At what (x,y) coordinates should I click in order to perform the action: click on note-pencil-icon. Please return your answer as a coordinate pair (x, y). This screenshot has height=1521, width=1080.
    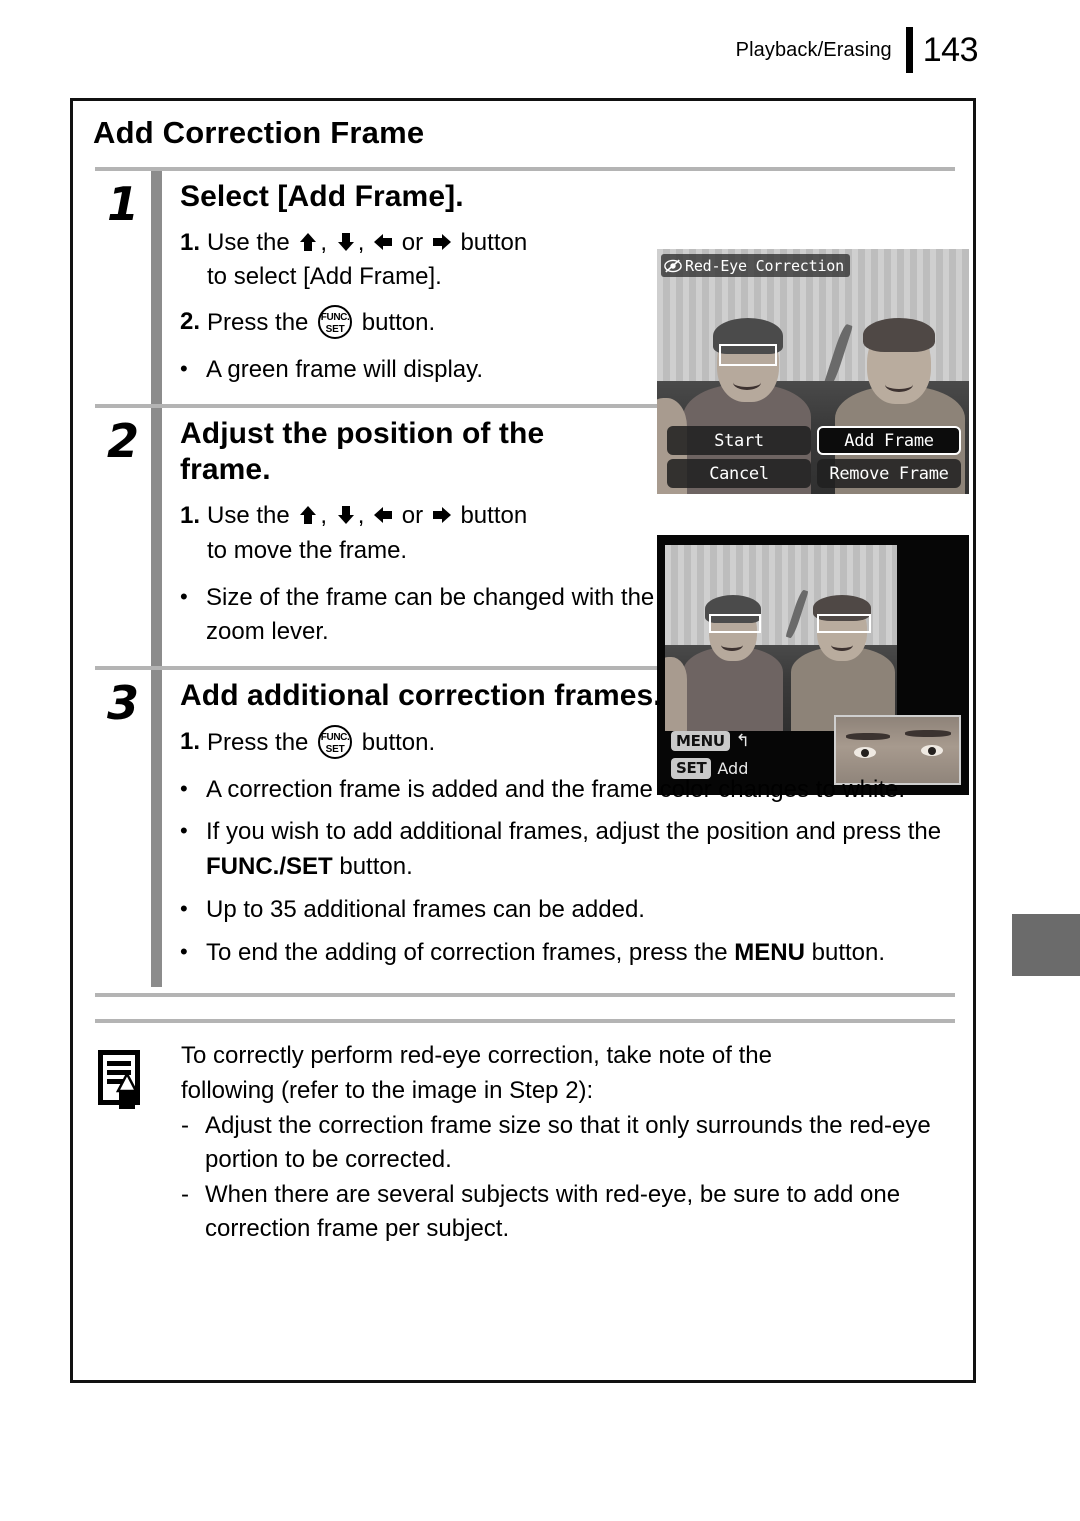
    Looking at the image, I should click on (119, 1079).